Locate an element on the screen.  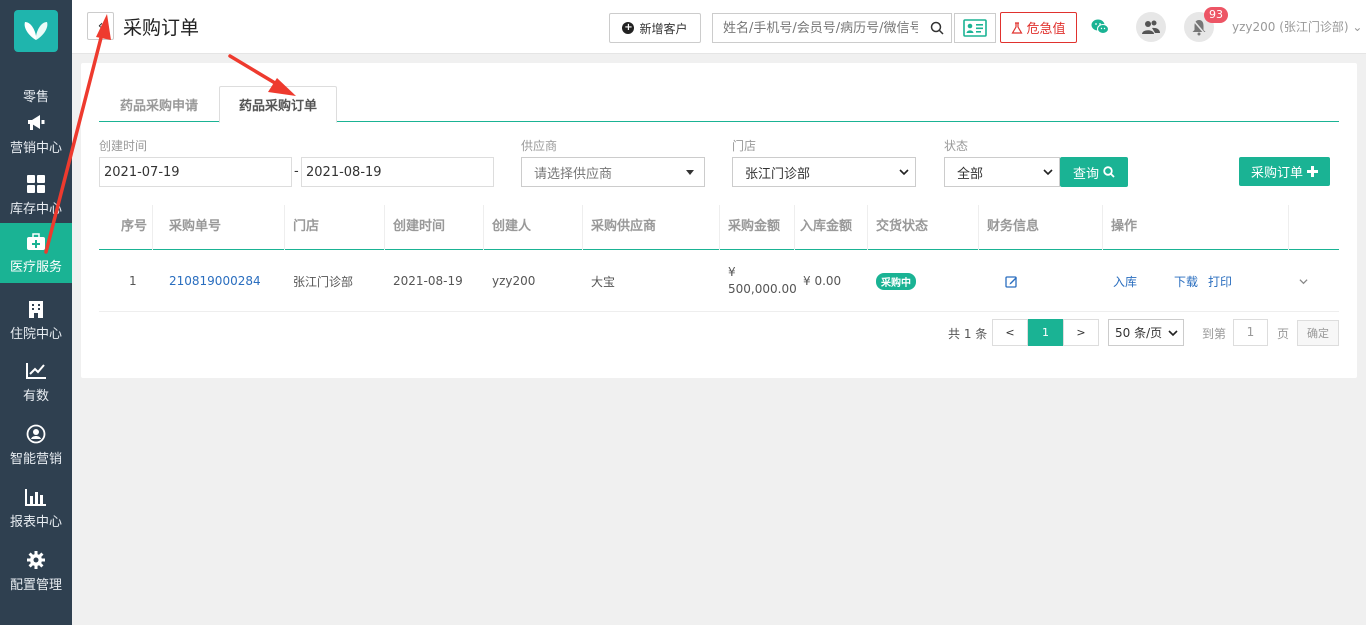
query-button: 查询 is located at coordinates (1094, 172).